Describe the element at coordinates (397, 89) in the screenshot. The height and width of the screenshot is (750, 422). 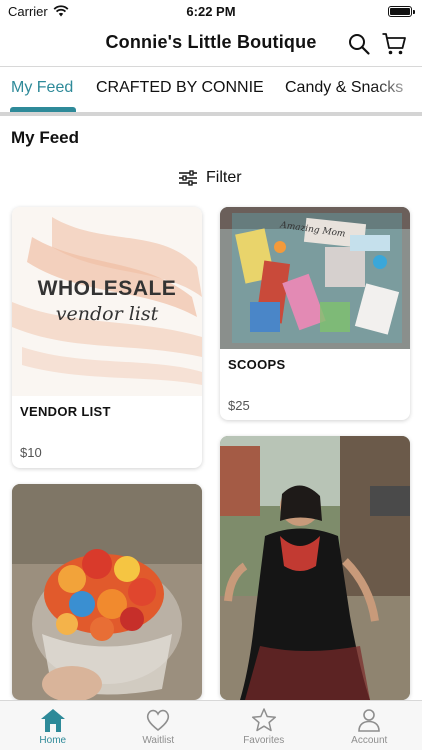
I see `tabs-fade` at that location.